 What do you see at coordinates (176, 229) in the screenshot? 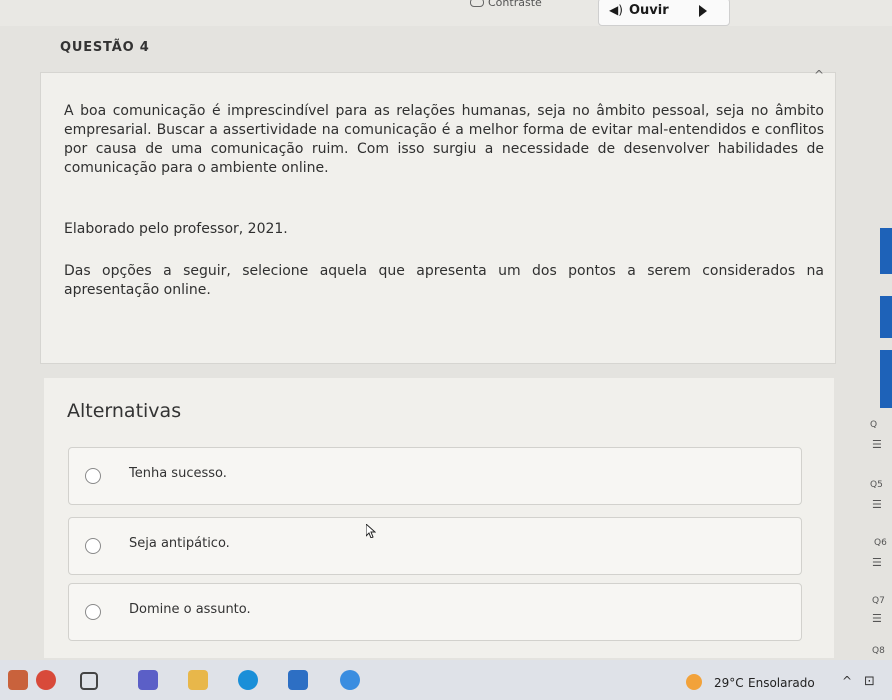
I see `question-source: Elaborado pelo professor, 2021.` at bounding box center [176, 229].